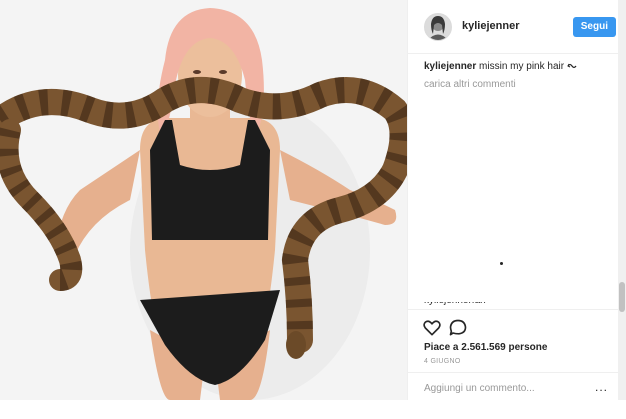  What do you see at coordinates (450, 66) in the screenshot?
I see `caption-username: kyliejenner` at bounding box center [450, 66].